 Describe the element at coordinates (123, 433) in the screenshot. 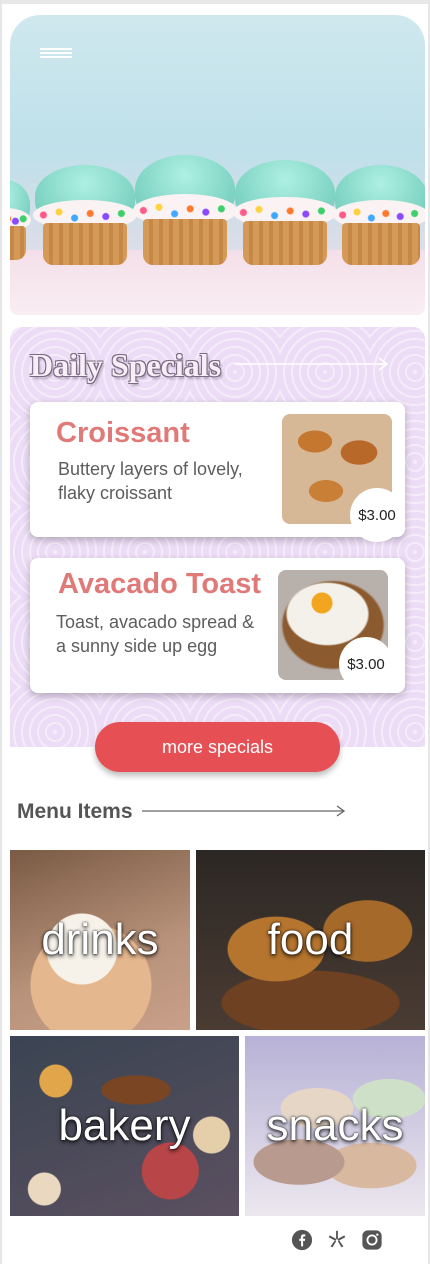

I see `special-name: Croissant` at that location.